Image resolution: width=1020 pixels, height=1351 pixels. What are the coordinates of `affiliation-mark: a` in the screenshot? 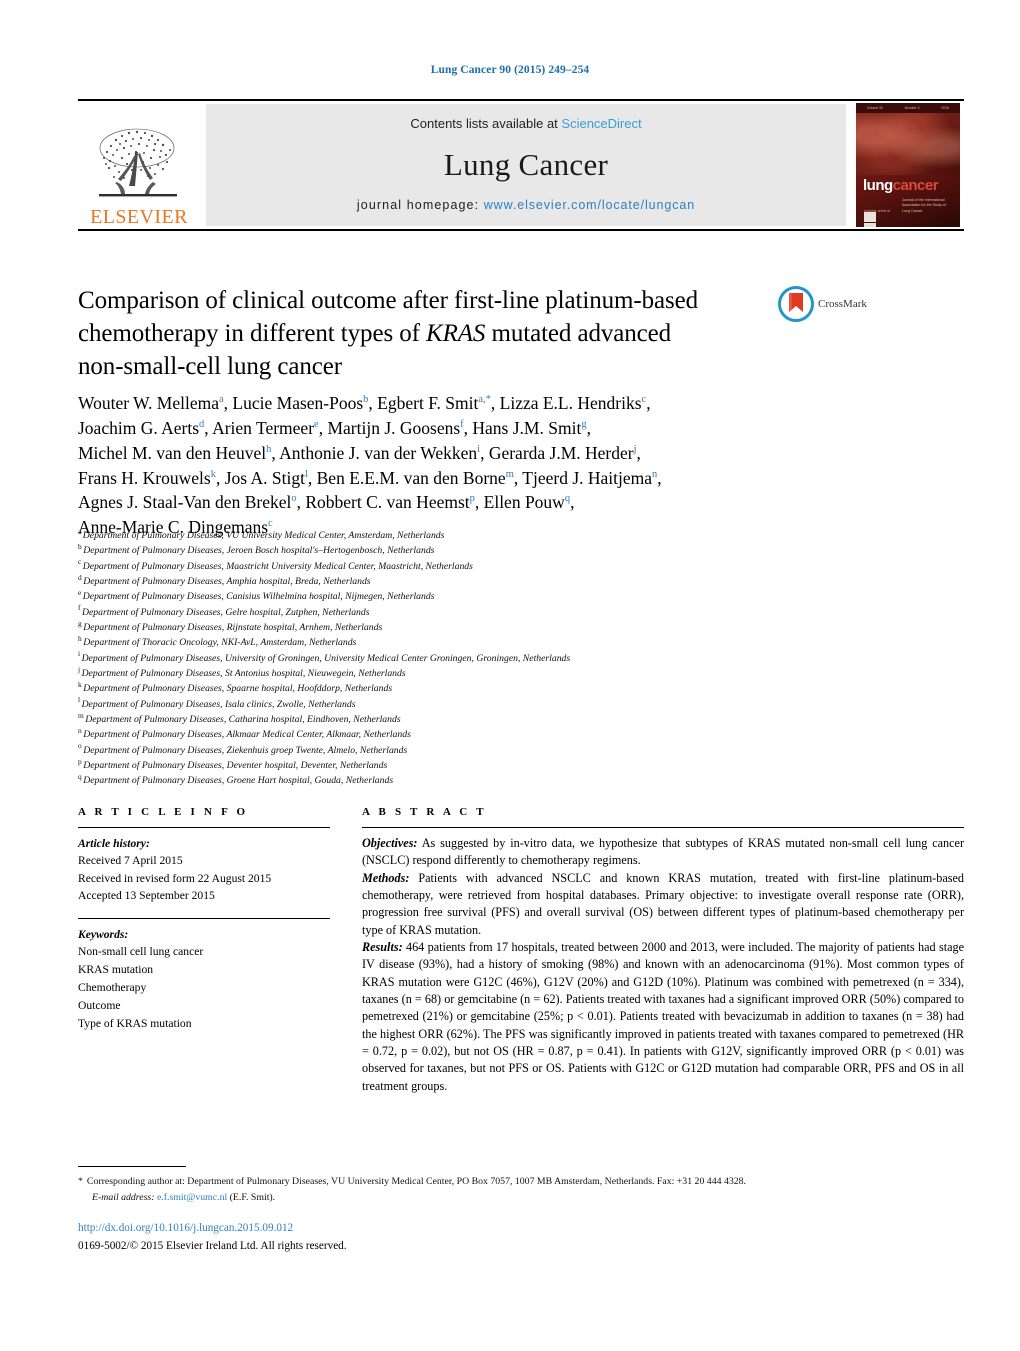 It's located at (80, 531).